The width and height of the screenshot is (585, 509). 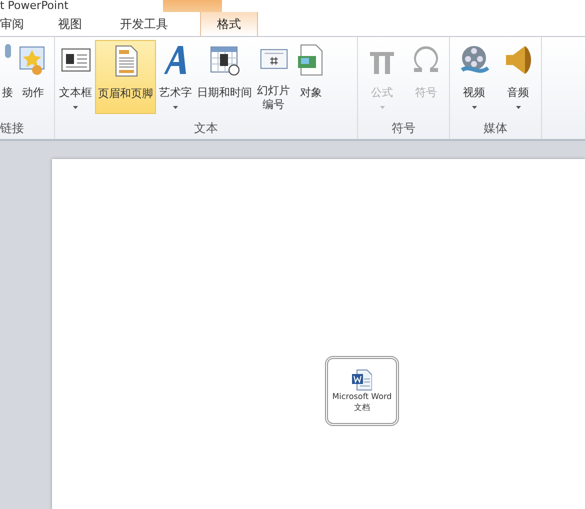 I want to click on film-reel-icon, so click(x=474, y=60).